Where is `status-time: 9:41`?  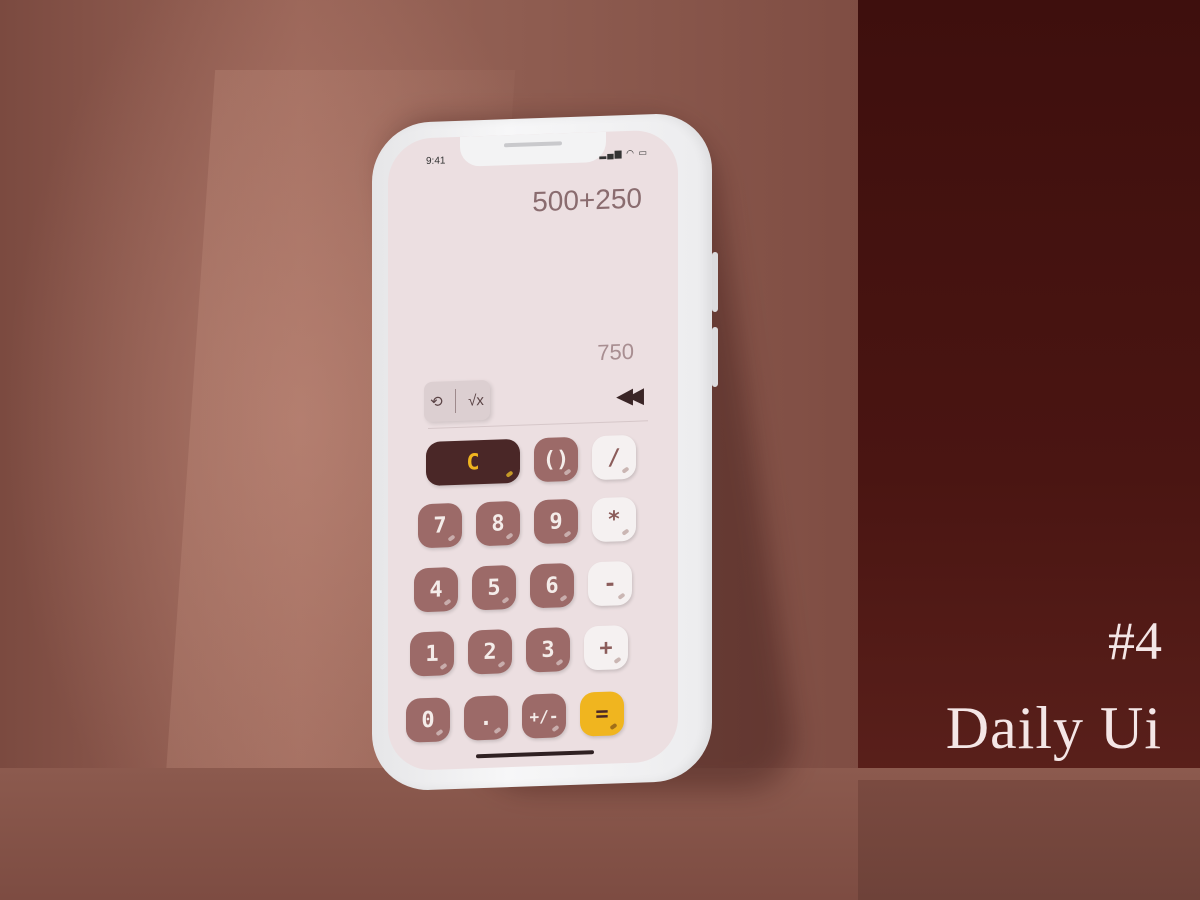 status-time: 9:41 is located at coordinates (436, 161).